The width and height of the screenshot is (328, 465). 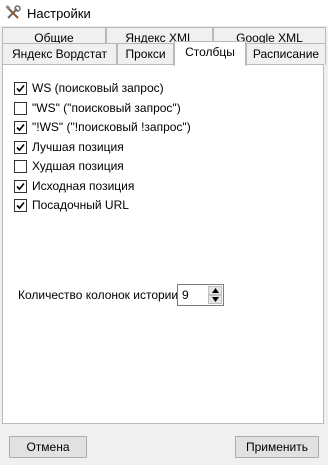 What do you see at coordinates (13, 13) in the screenshot?
I see `tools-icon` at bounding box center [13, 13].